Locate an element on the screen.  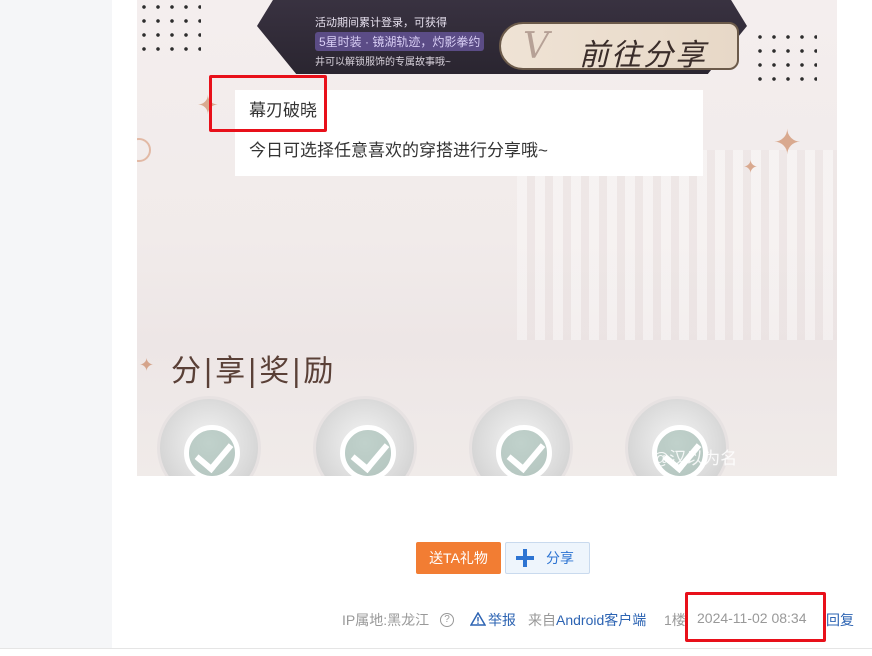
rewards-title: 分|享|奖|励 is located at coordinates (253, 371).